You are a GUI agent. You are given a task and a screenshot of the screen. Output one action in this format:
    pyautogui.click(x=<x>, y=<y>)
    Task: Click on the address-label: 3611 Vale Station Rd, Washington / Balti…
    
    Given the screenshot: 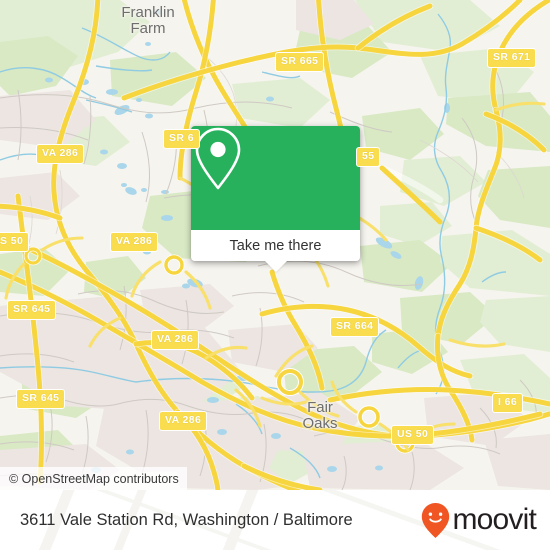 What is the action you would take?
    pyautogui.click(x=186, y=519)
    